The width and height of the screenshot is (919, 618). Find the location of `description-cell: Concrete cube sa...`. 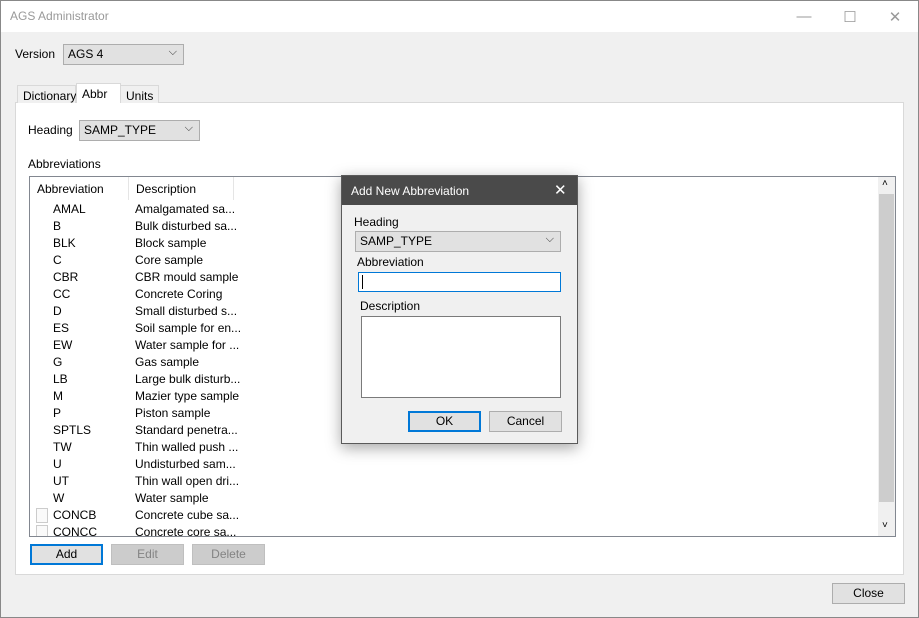

description-cell: Concrete cube sa... is located at coordinates (187, 515).